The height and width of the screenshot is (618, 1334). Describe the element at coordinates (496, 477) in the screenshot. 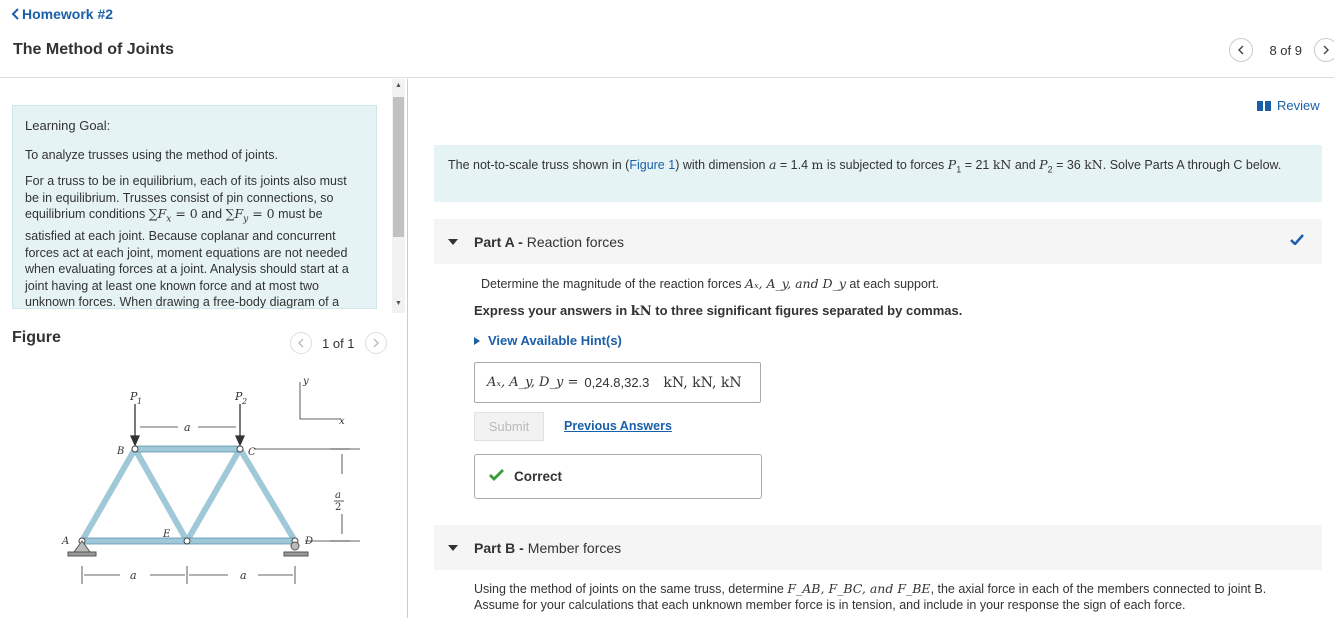

I see `green-checkmark-icon` at that location.